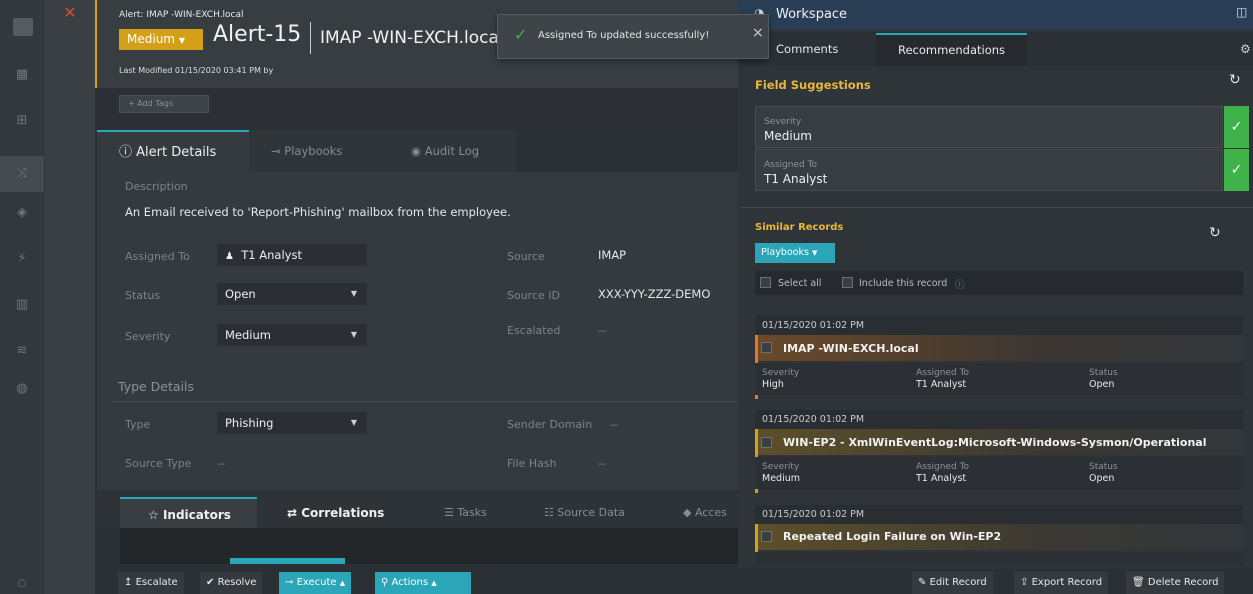 The image size is (1253, 594). What do you see at coordinates (996, 207) in the screenshot?
I see `divider` at bounding box center [996, 207].